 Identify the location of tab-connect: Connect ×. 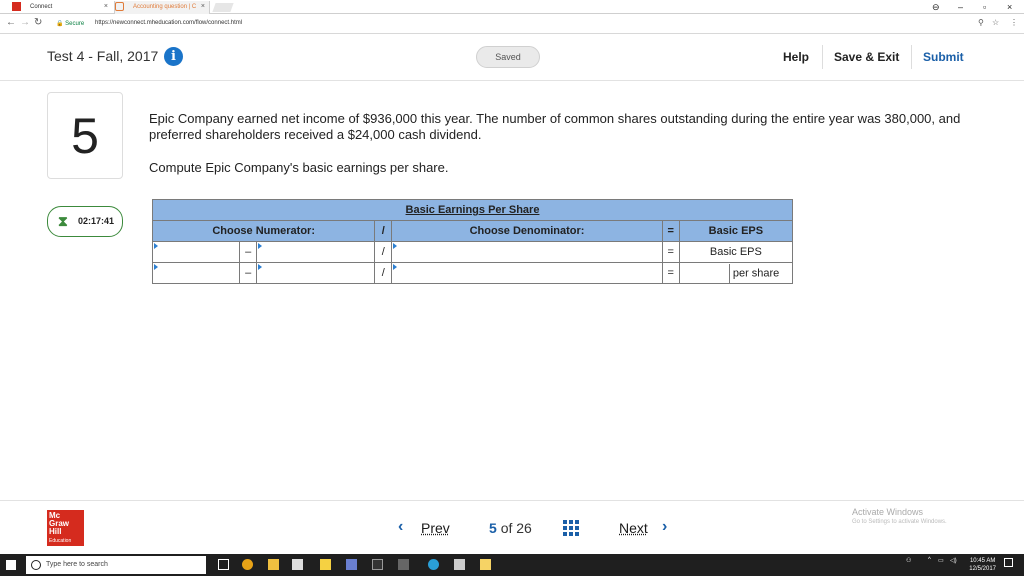
(62, 7).